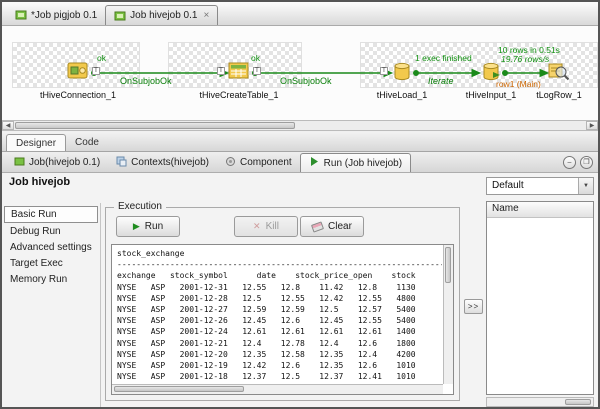 The width and height of the screenshot is (600, 409). I want to click on run-button-label: Run, so click(154, 226).